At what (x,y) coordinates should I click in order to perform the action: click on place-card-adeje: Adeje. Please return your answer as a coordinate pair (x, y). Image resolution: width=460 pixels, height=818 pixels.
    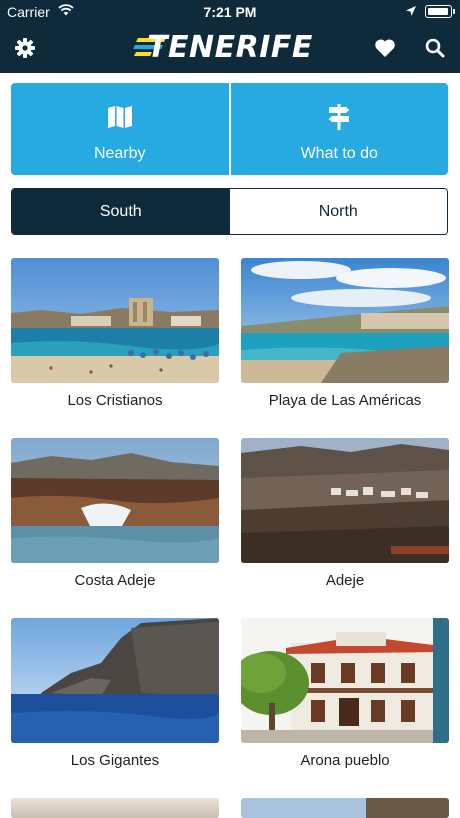
    Looking at the image, I should click on (345, 513).